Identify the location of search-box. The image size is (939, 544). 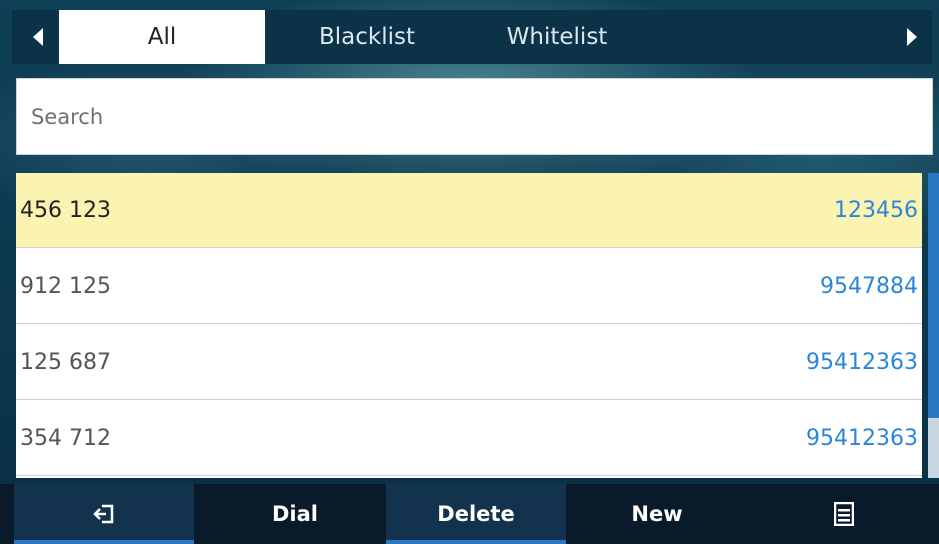
(474, 116).